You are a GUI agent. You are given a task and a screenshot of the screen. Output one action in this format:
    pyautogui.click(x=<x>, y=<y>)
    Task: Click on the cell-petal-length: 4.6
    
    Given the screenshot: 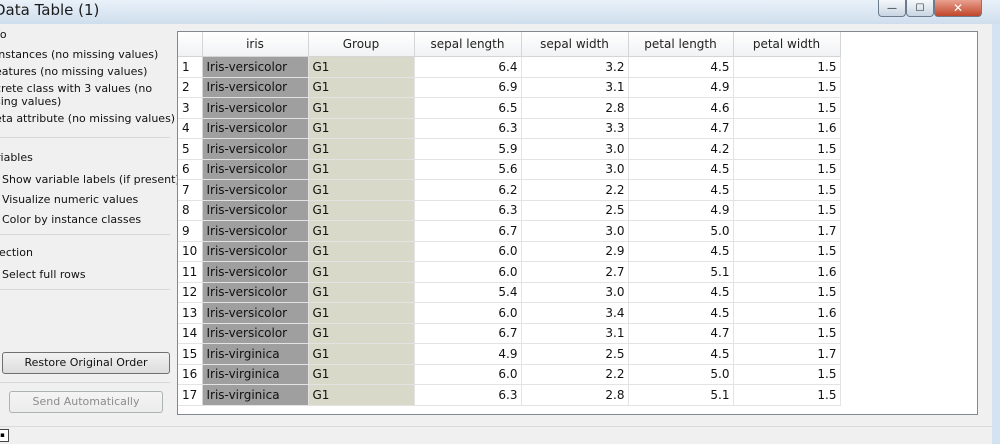 What is the action you would take?
    pyautogui.click(x=681, y=108)
    